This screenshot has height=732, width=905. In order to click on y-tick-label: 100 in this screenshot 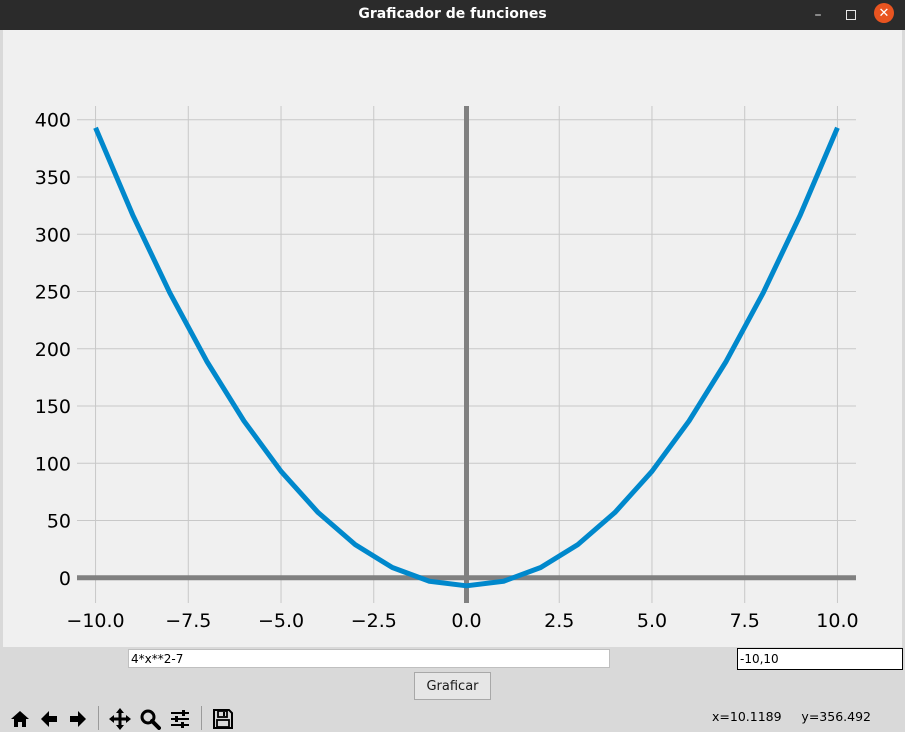, I will do `click(53, 464)`.